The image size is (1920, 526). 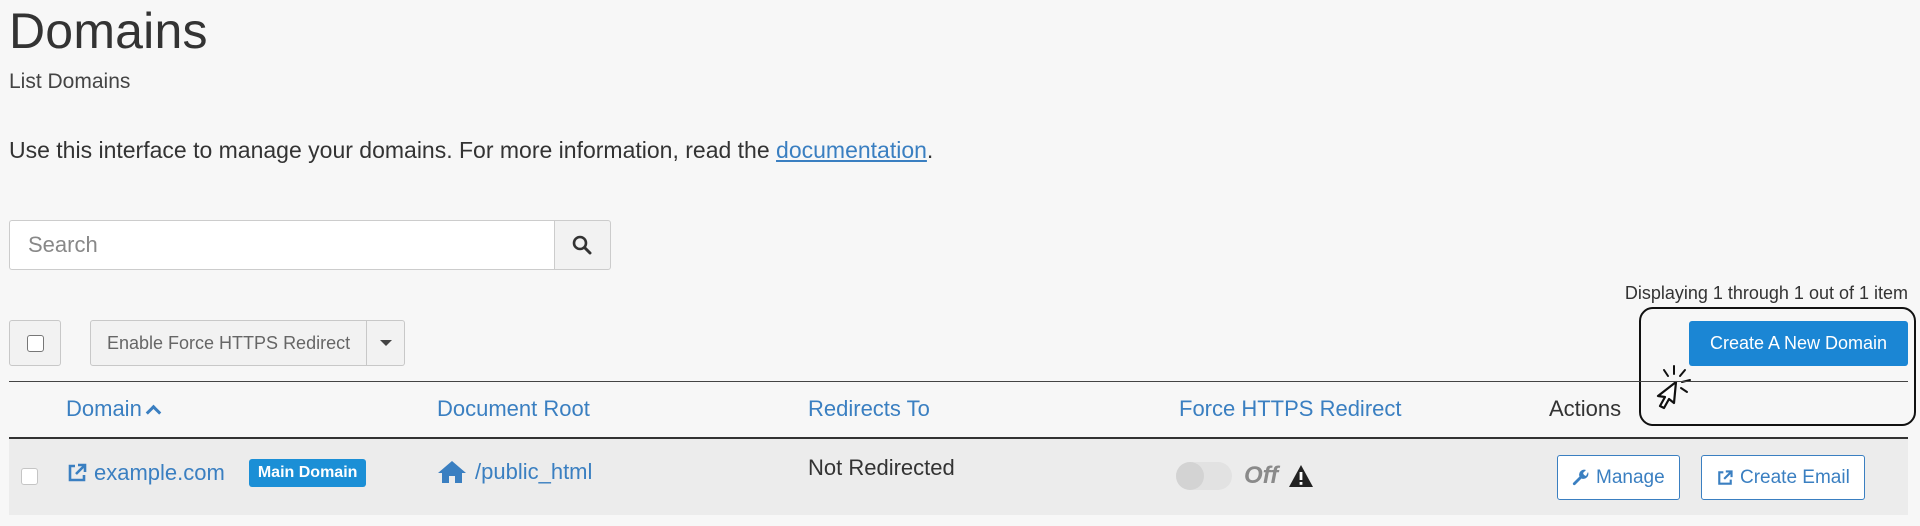 What do you see at coordinates (104, 408) in the screenshot?
I see `column-header-domain-label: Domain` at bounding box center [104, 408].